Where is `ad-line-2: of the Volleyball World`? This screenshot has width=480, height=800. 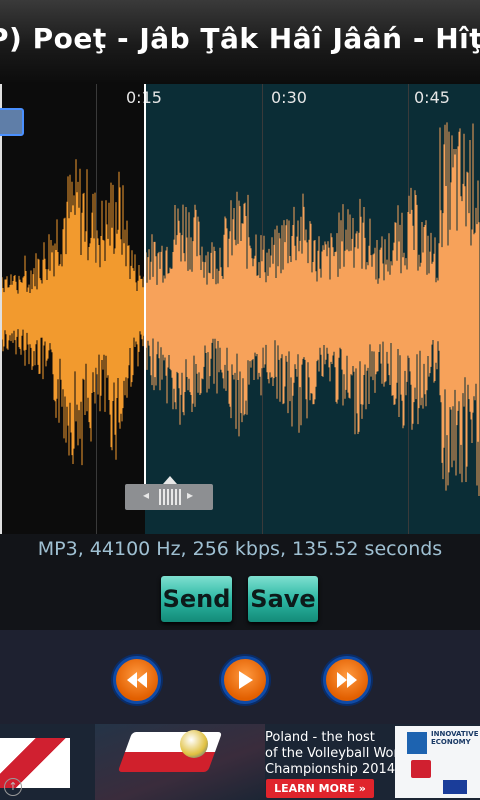
ad-line-2: of the Volleyball World is located at coordinates (338, 753).